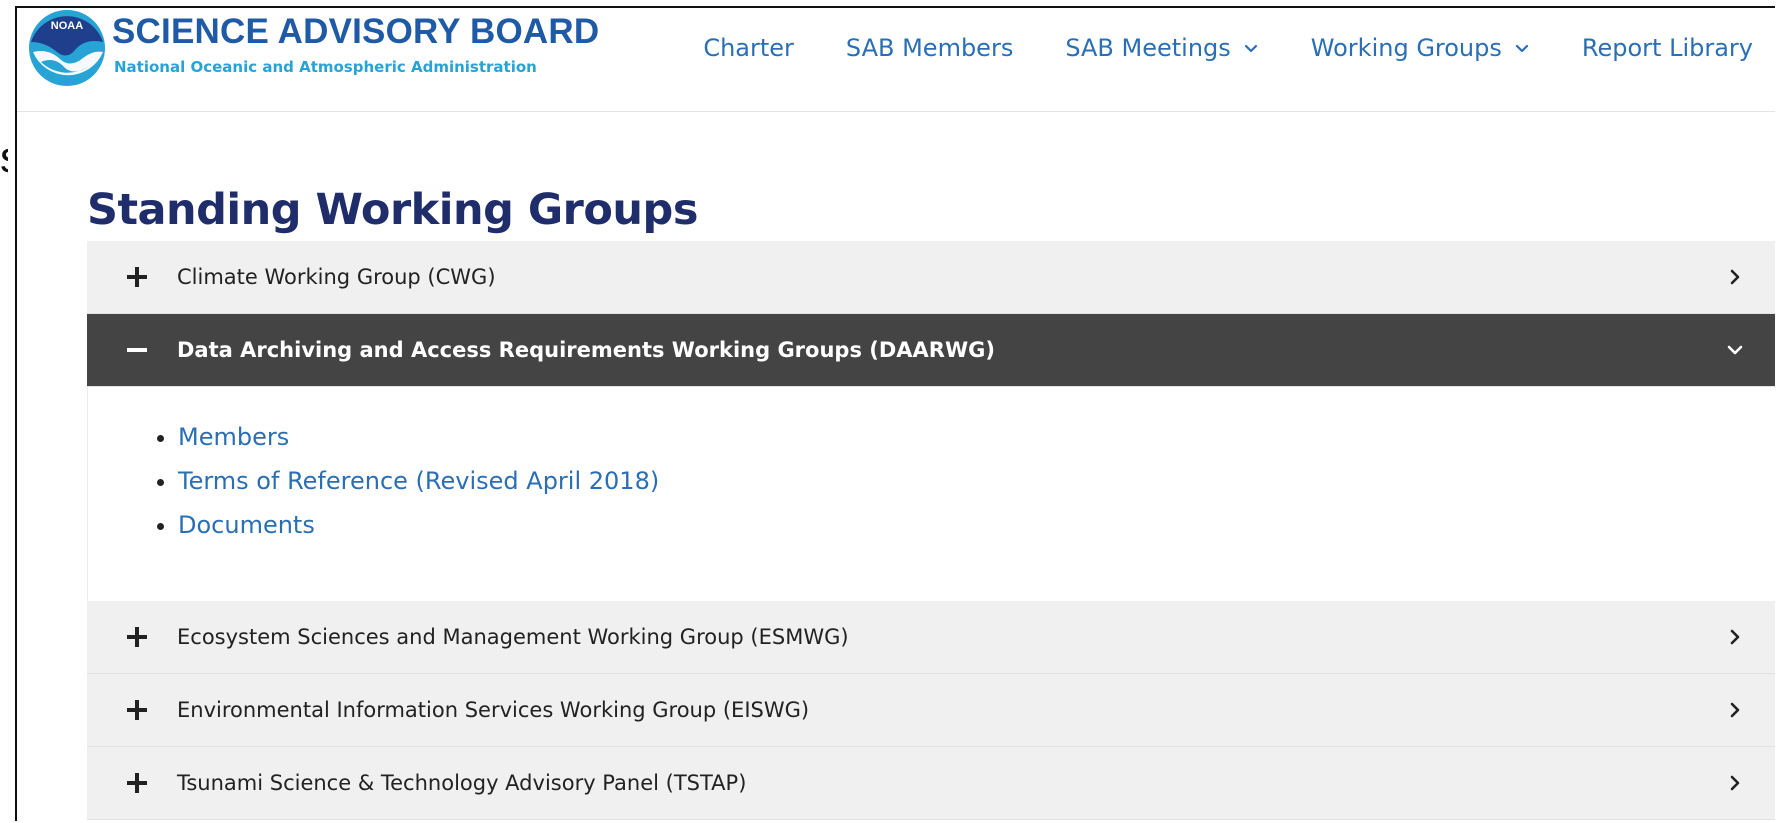 This screenshot has width=1777, height=823. What do you see at coordinates (356, 31) in the screenshot?
I see `site-title: SCIENCE ADVISORY BOARD` at bounding box center [356, 31].